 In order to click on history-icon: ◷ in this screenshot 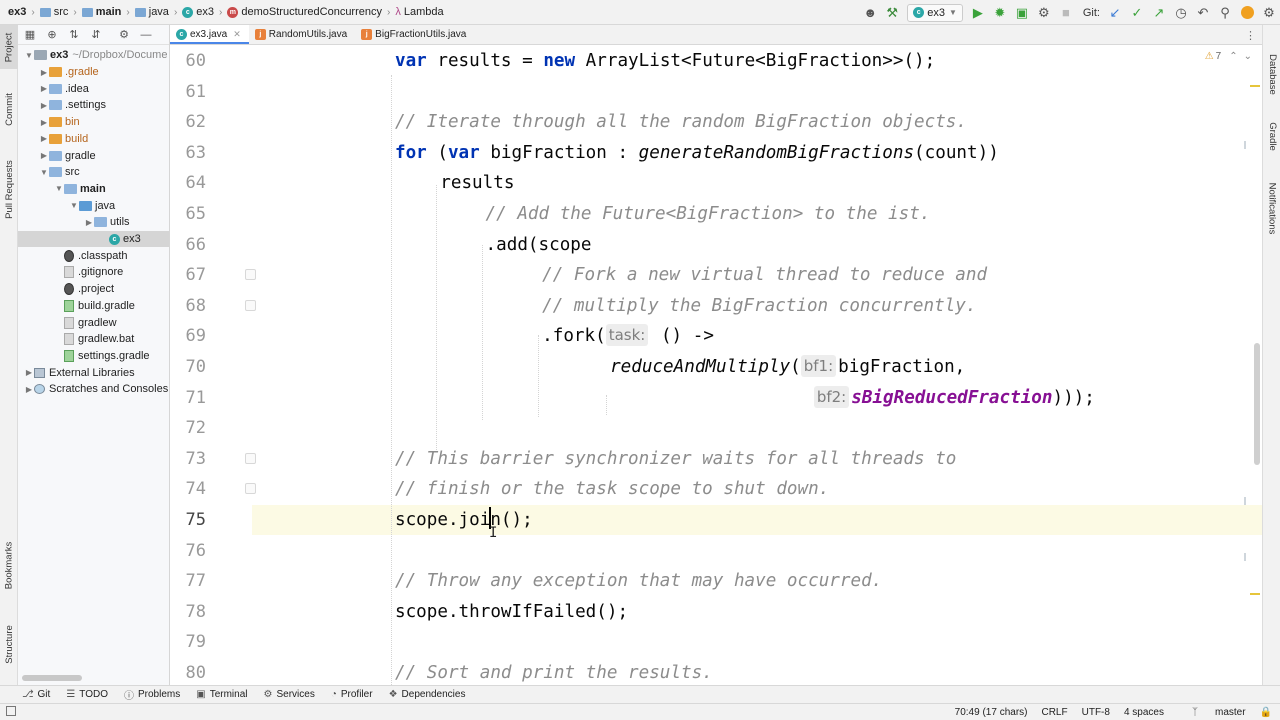, I will do `click(1181, 13)`.